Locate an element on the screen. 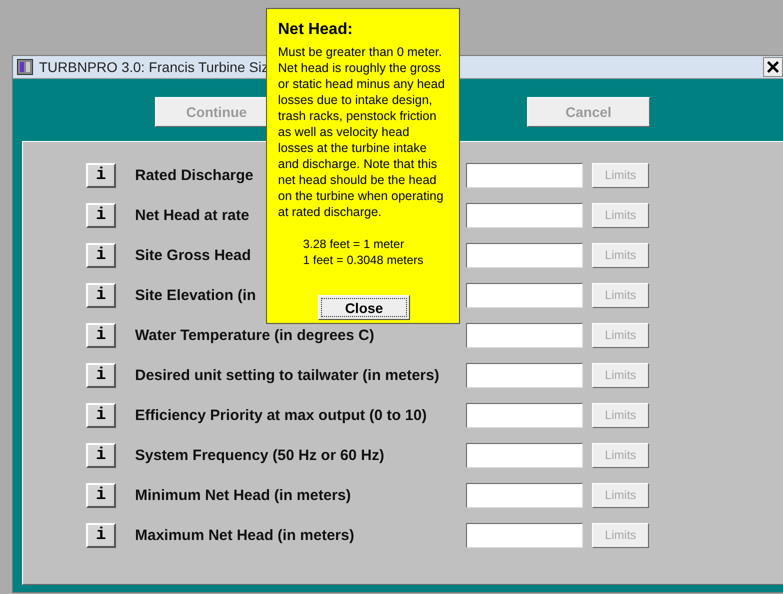 This screenshot has width=783, height=594. field-label: Efficiency Priority at max output (0 to 10) is located at coordinates (281, 415).